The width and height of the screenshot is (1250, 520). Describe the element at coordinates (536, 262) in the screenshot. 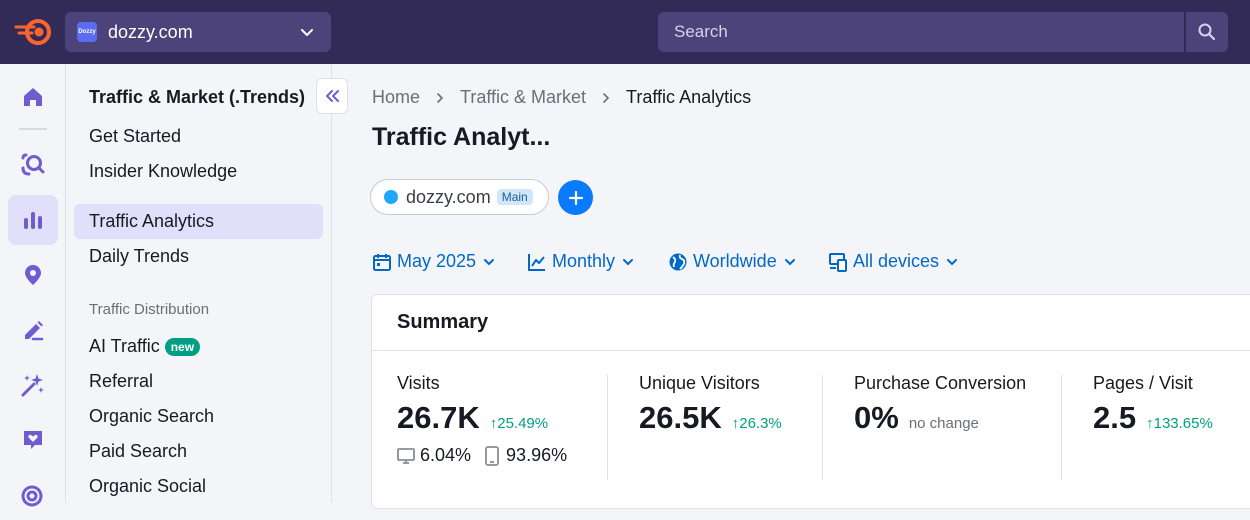

I see `line-chart-icon` at that location.